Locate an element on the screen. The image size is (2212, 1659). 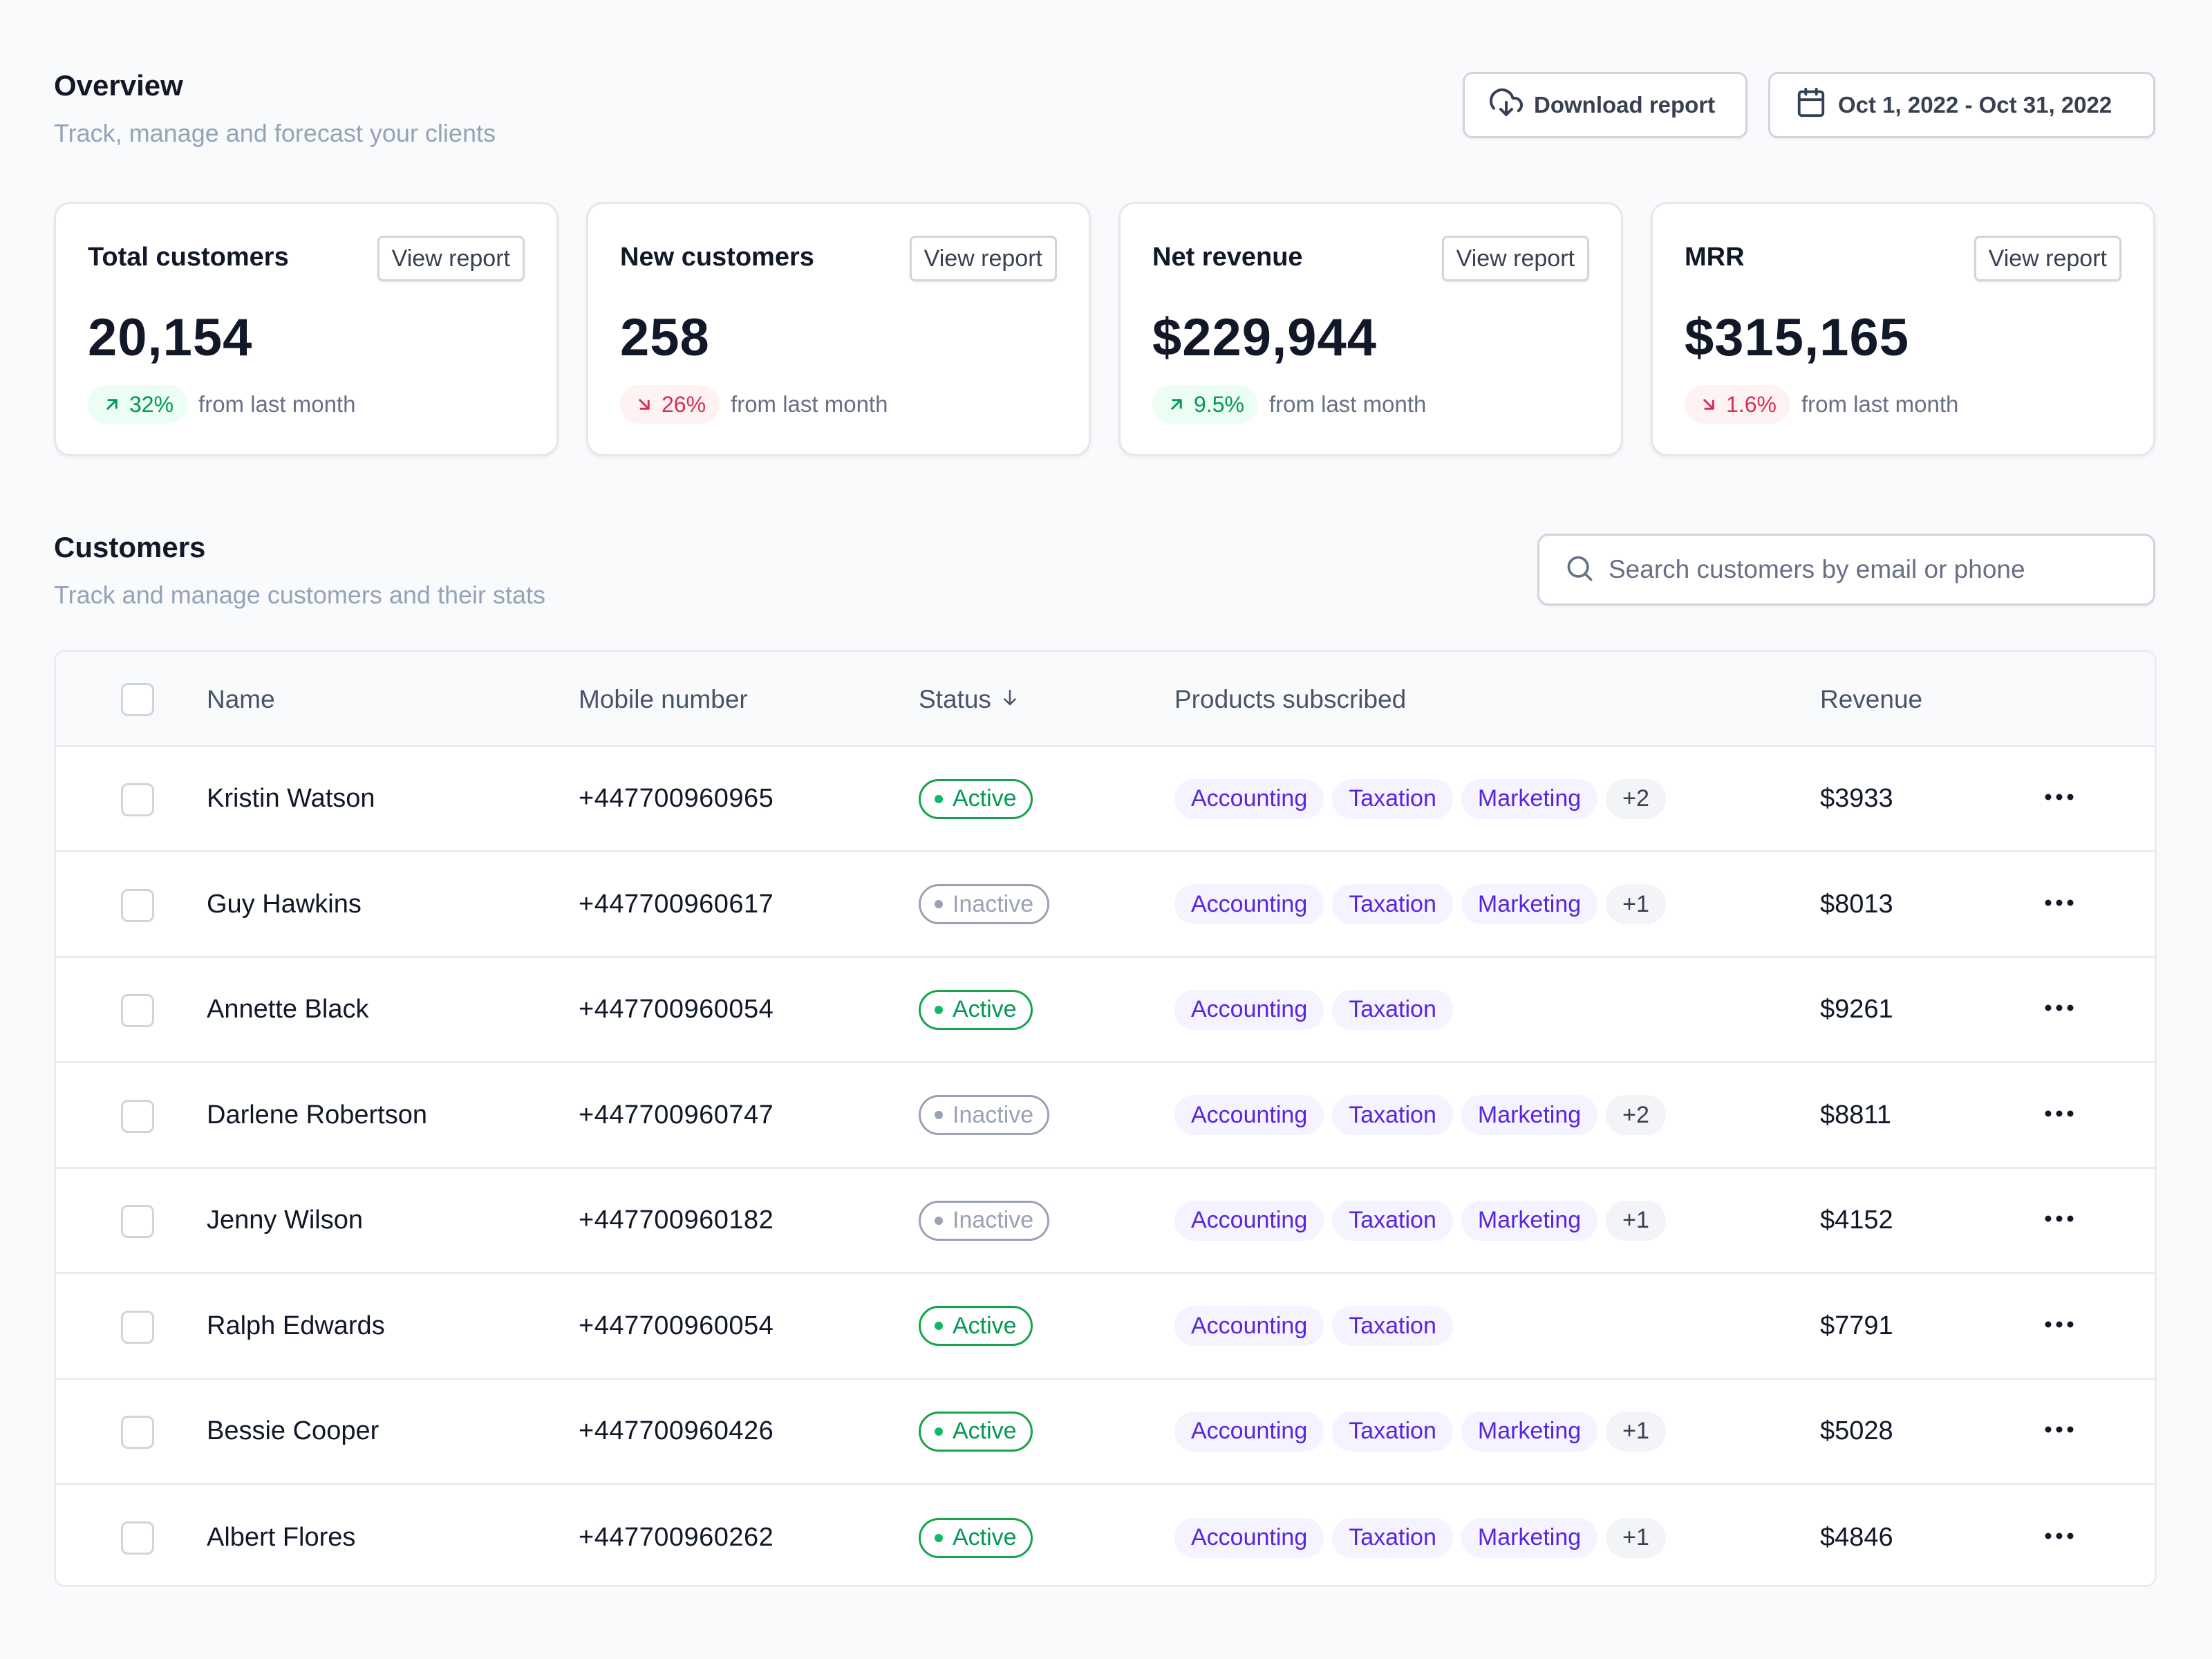
customer-mobile: +447700960182 is located at coordinates (677, 1220).